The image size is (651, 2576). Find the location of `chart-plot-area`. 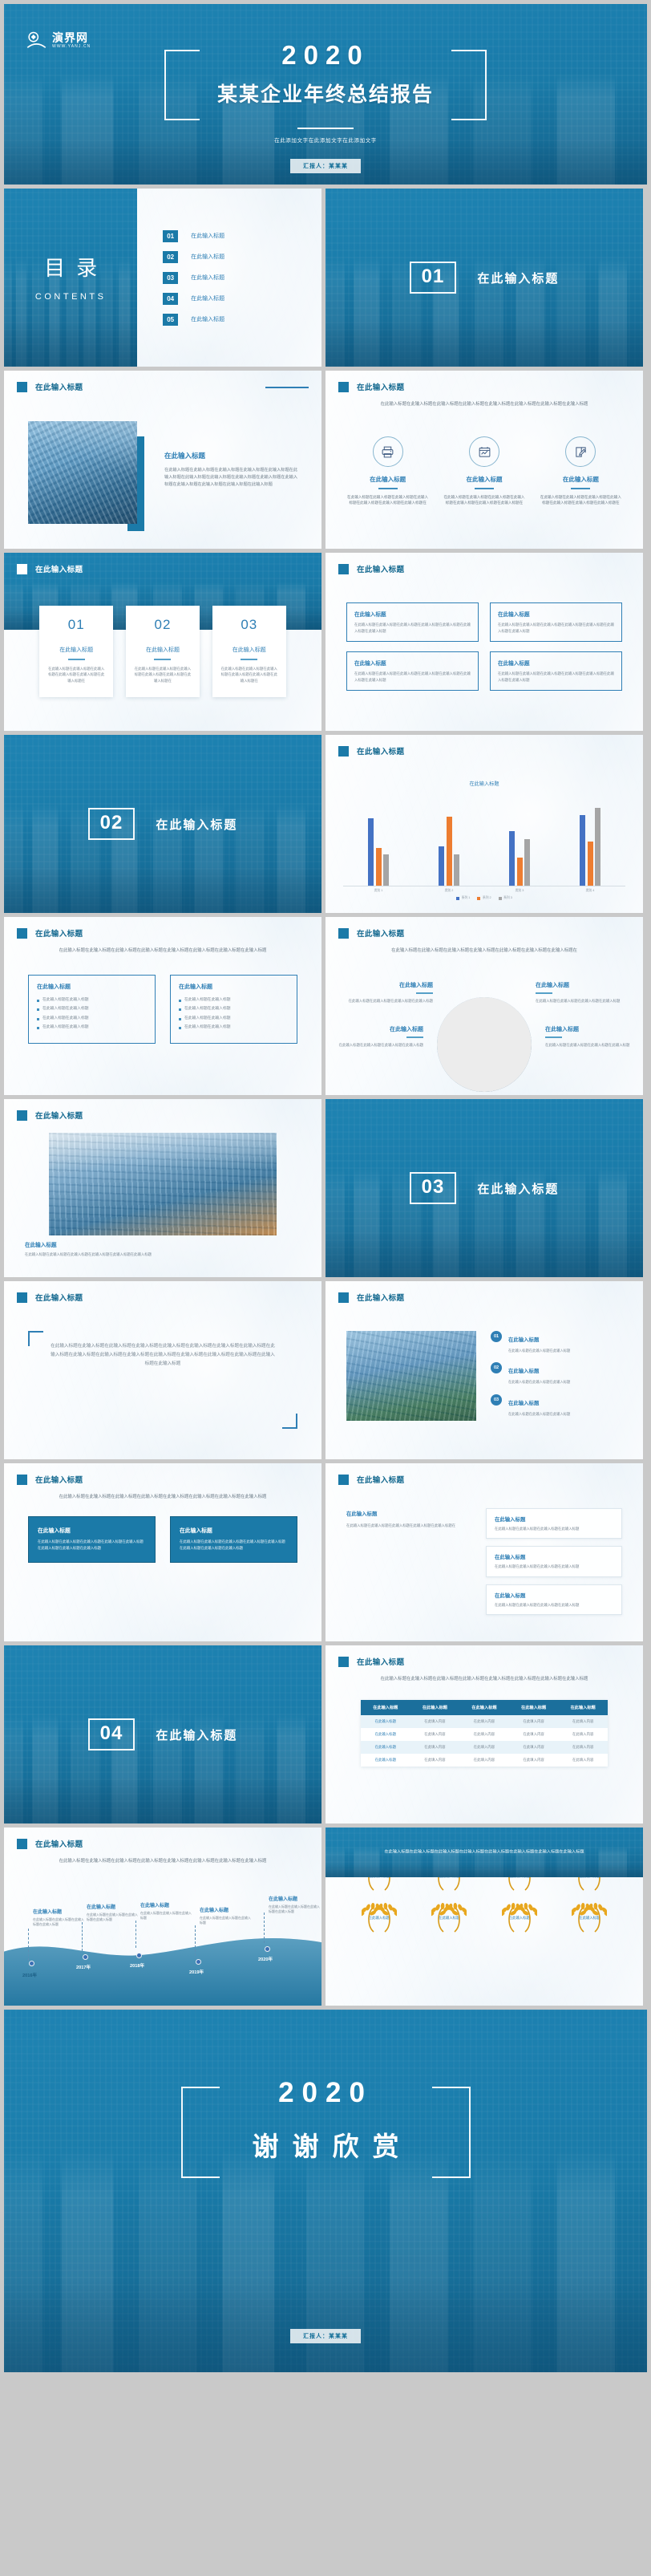

chart-plot-area is located at coordinates (484, 839).